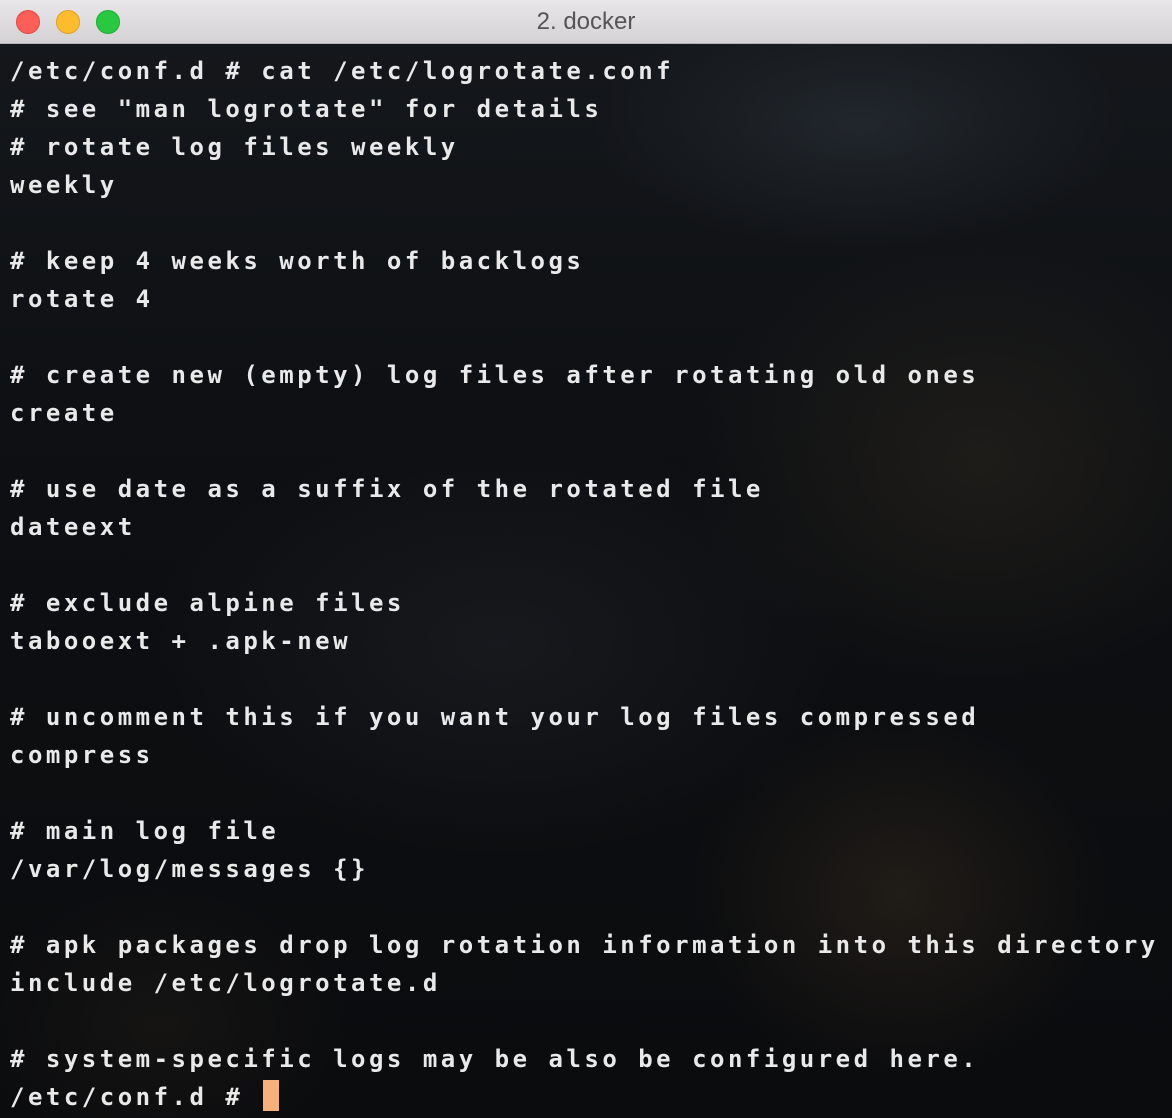 This screenshot has height=1118, width=1172. What do you see at coordinates (64, 185) in the screenshot?
I see `line-4: weekly` at bounding box center [64, 185].